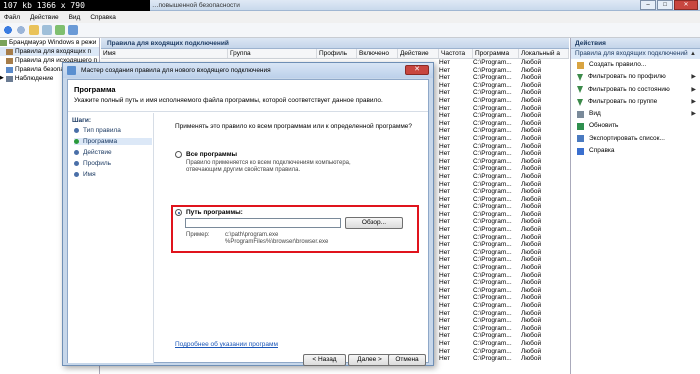  I want to click on tree-item-root: Брандмауэр Windows в режи, so click(49, 42).